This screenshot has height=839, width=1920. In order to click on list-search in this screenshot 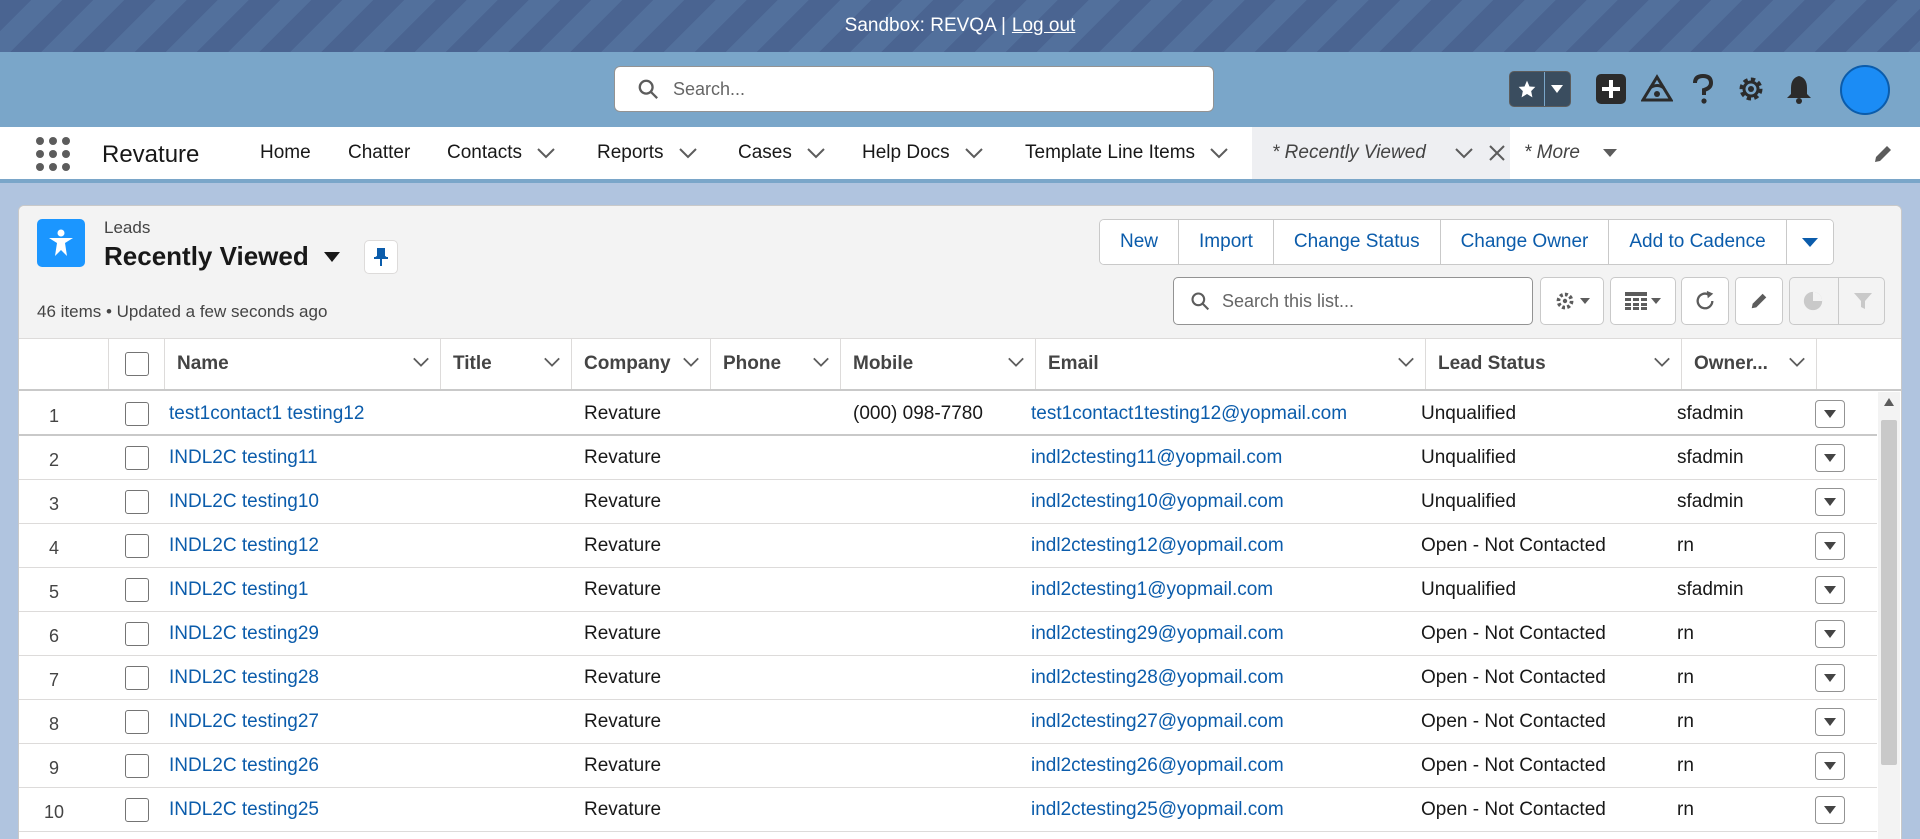, I will do `click(1353, 301)`.